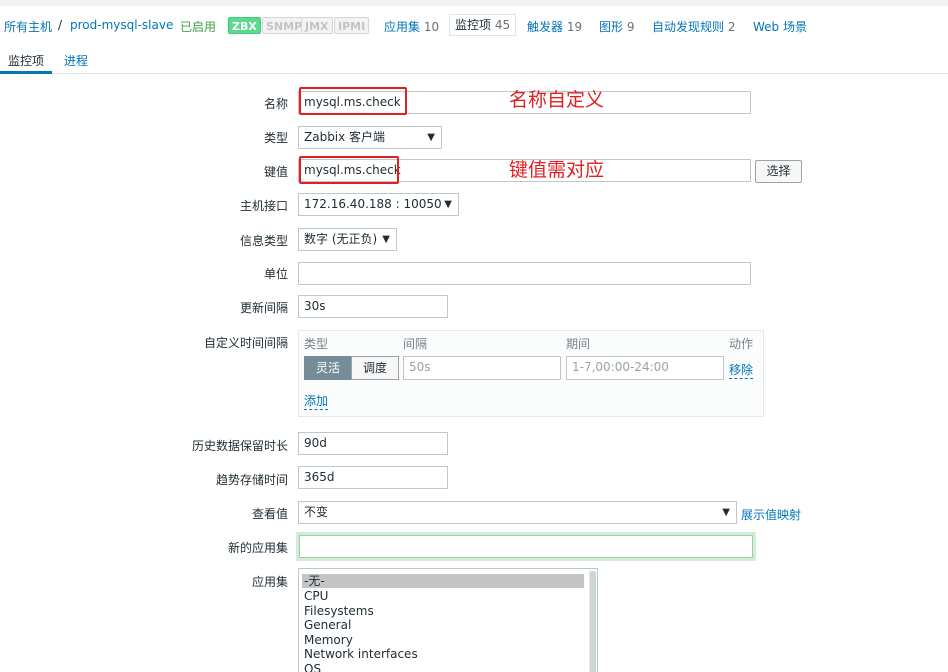 The width and height of the screenshot is (948, 672). Describe the element at coordinates (373, 443) in the screenshot. I see `history-input: 90d` at that location.